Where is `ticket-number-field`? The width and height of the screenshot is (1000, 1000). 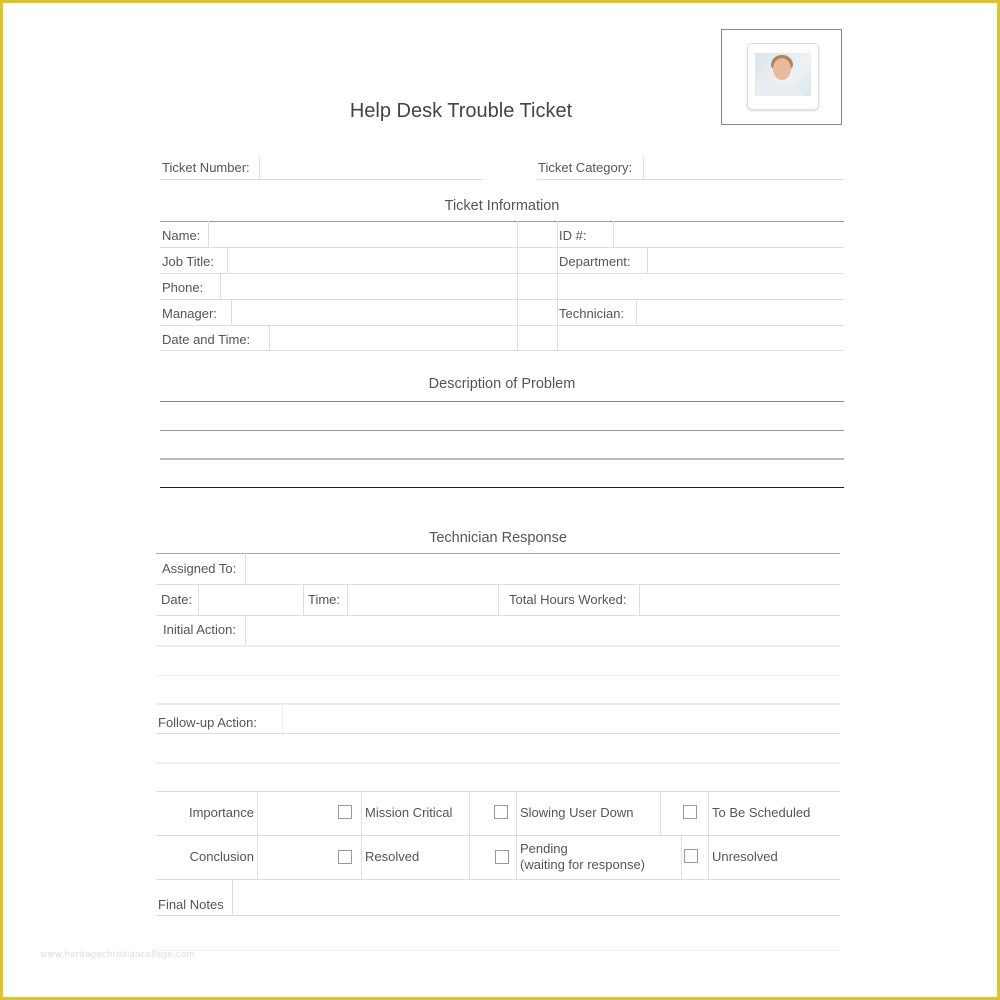
ticket-number-field is located at coordinates (372, 168).